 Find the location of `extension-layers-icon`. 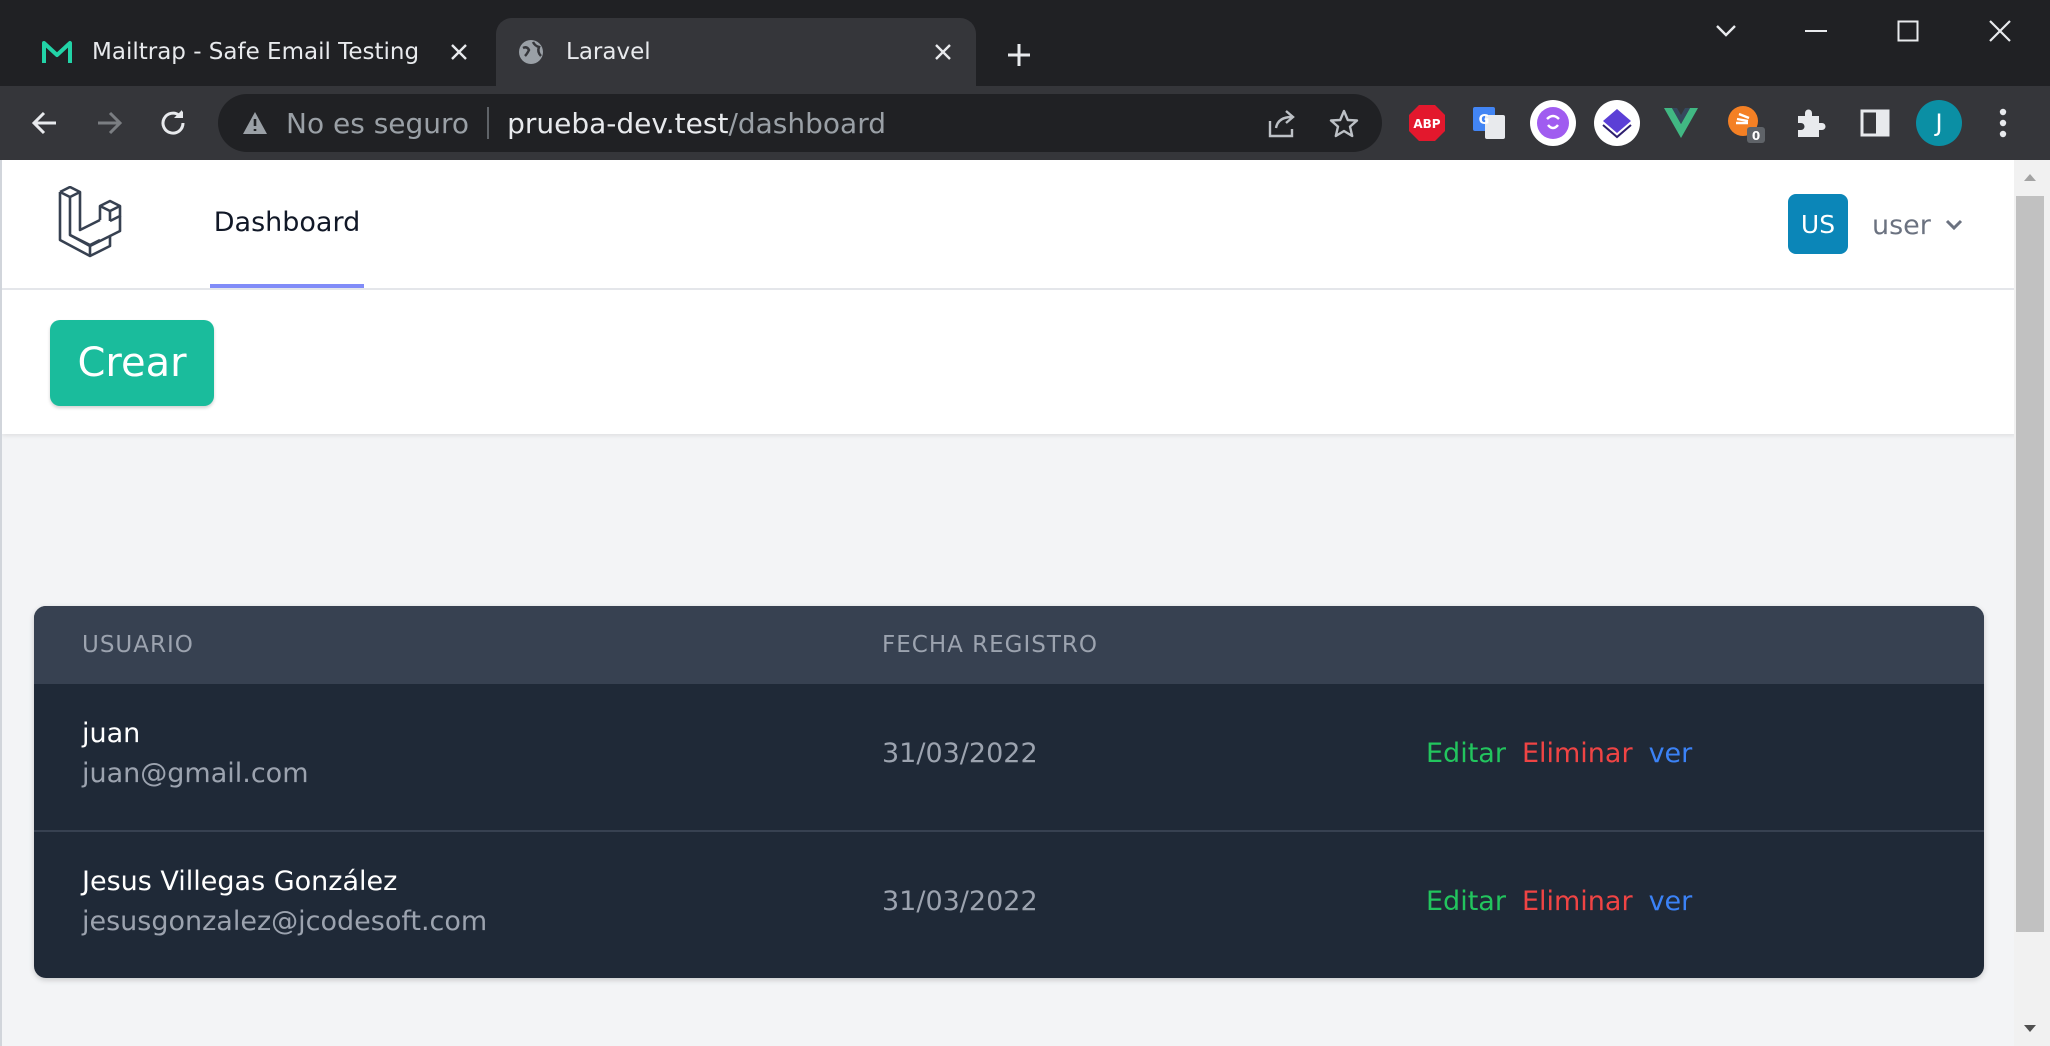

extension-layers-icon is located at coordinates (1617, 123).